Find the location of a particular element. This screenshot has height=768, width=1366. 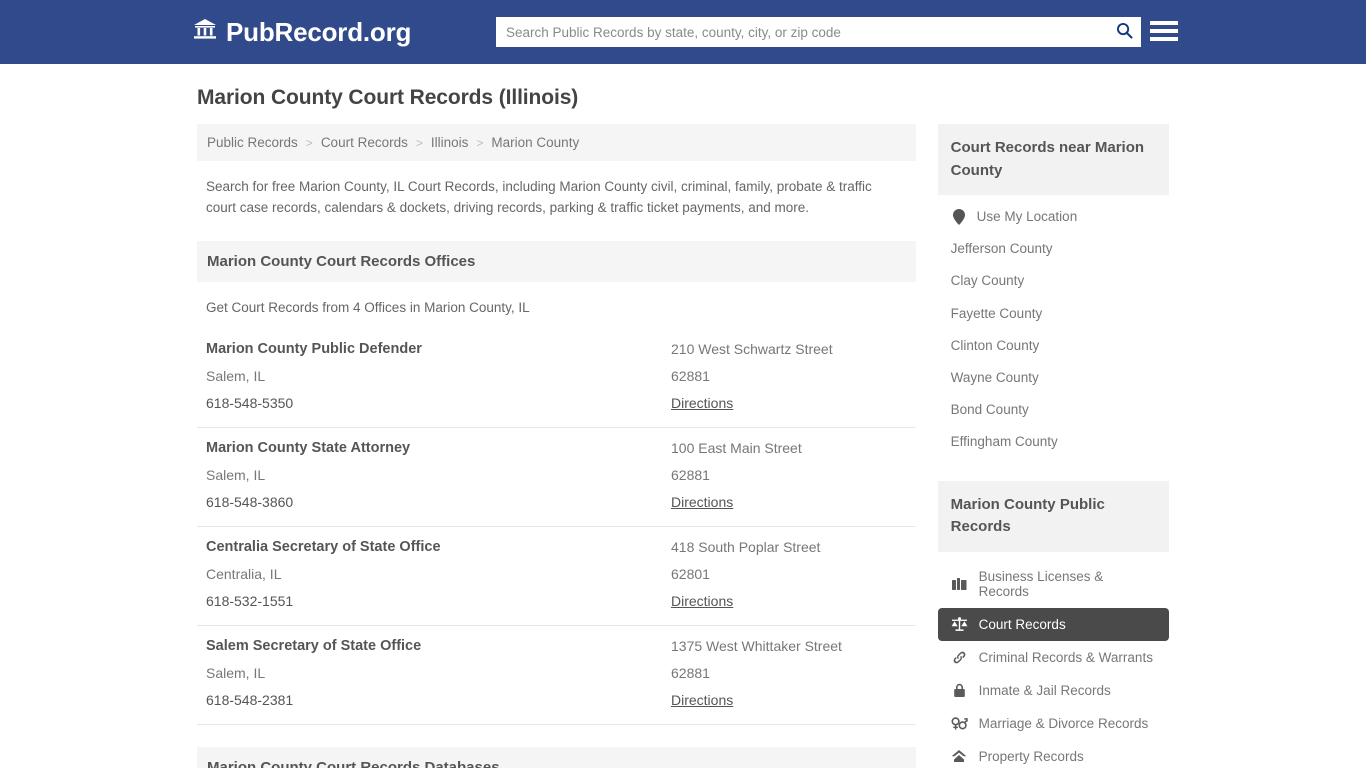

office-name: Salem Secretary of State Office is located at coordinates (314, 645).